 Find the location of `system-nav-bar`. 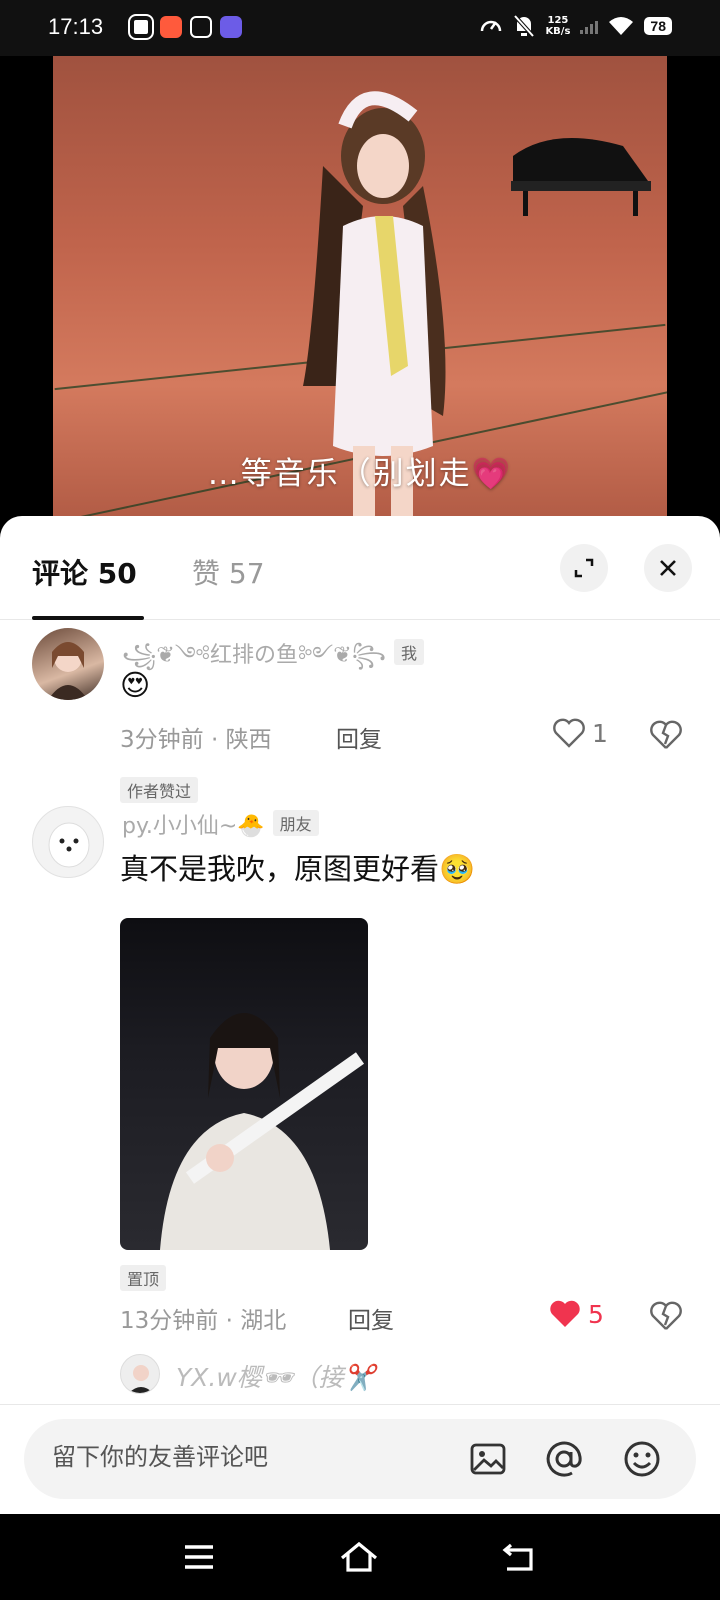

system-nav-bar is located at coordinates (360, 1557).